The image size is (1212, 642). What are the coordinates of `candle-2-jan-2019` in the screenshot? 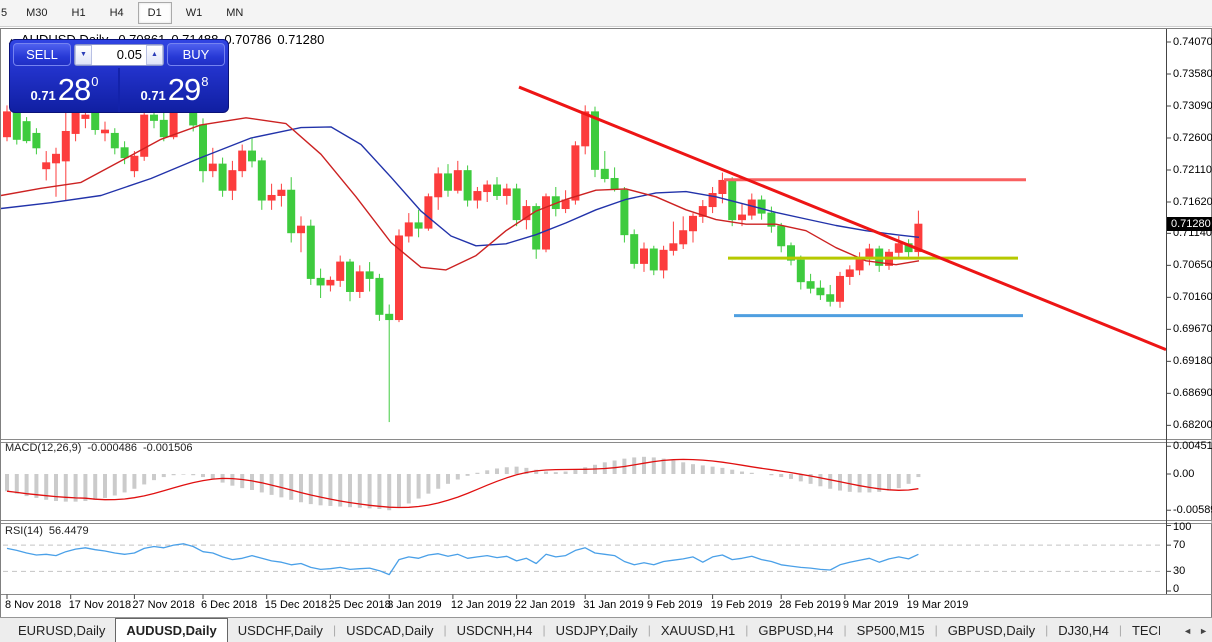 It's located at (379, 296).